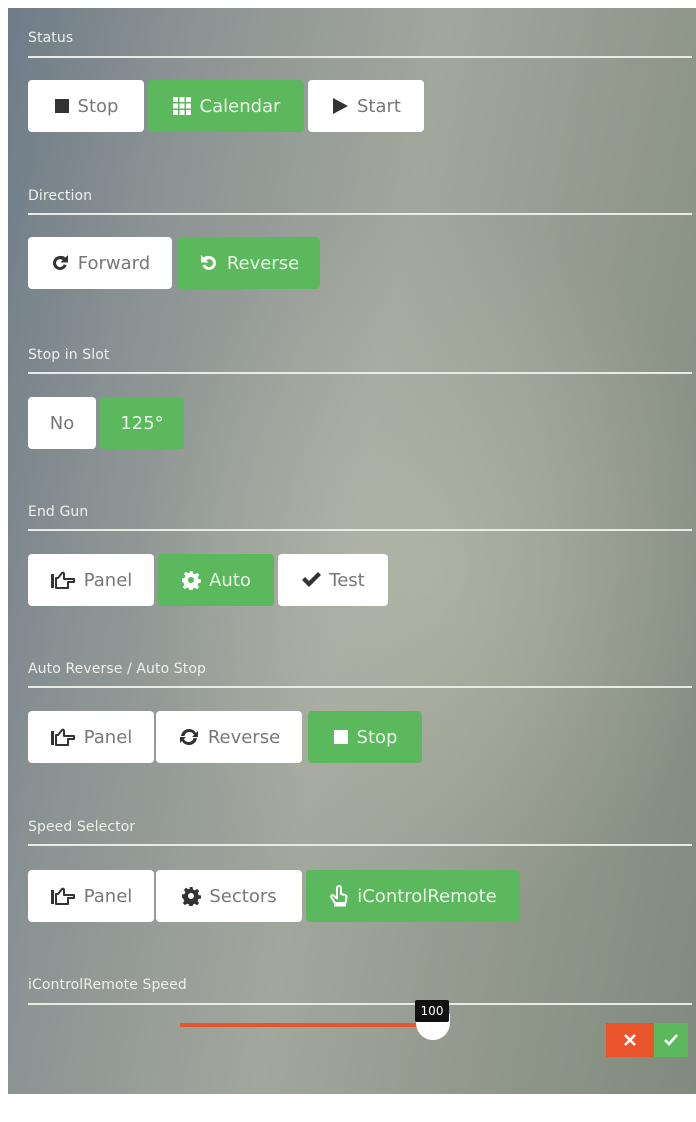  I want to click on stop-in-slot-125-button: 125°, so click(142, 423).